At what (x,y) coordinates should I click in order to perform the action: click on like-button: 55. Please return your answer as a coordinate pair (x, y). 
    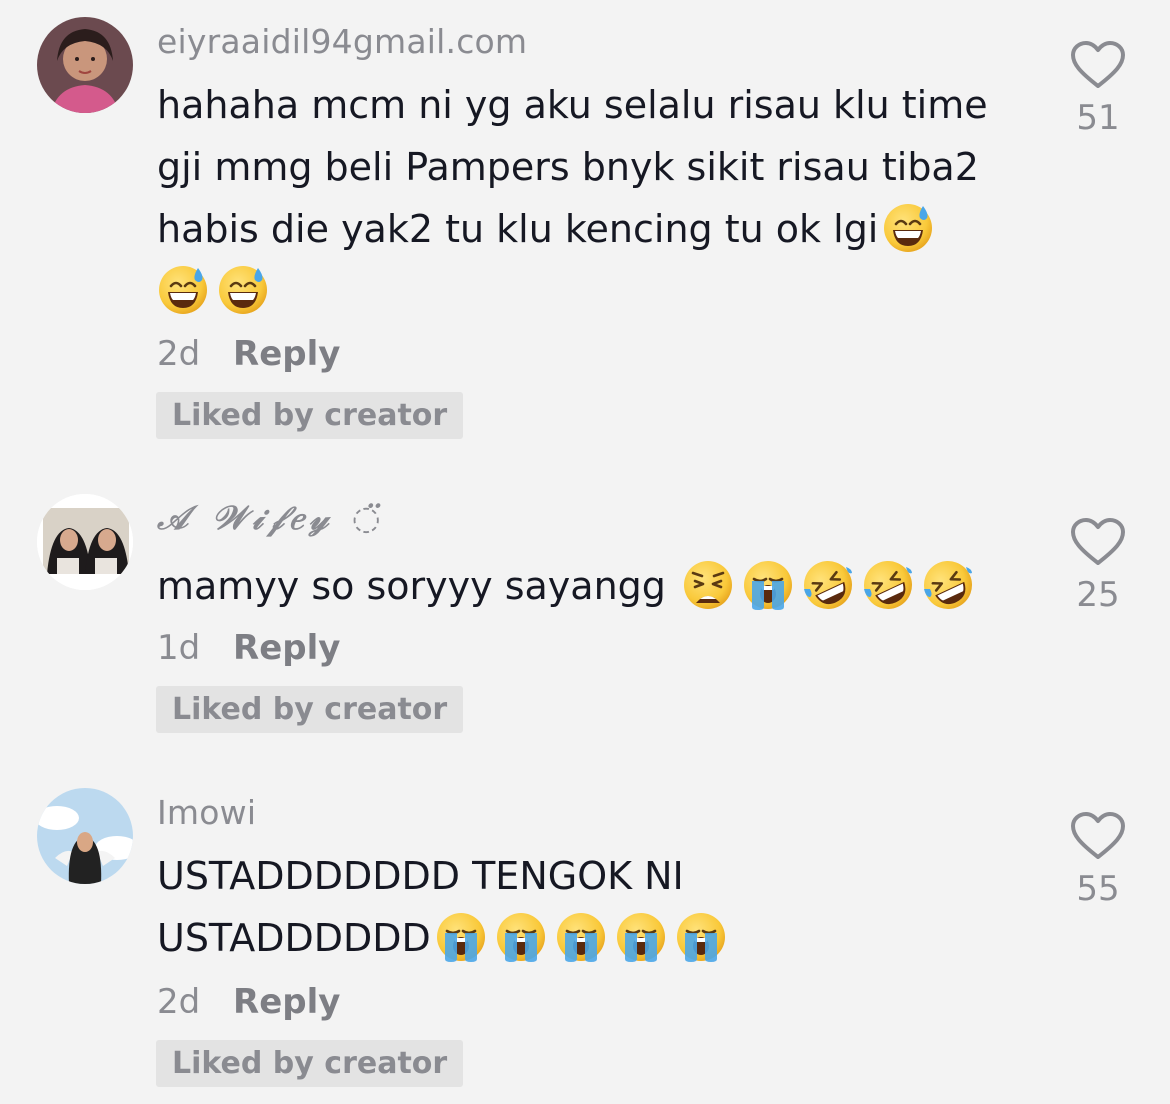
    Looking at the image, I should click on (1098, 860).